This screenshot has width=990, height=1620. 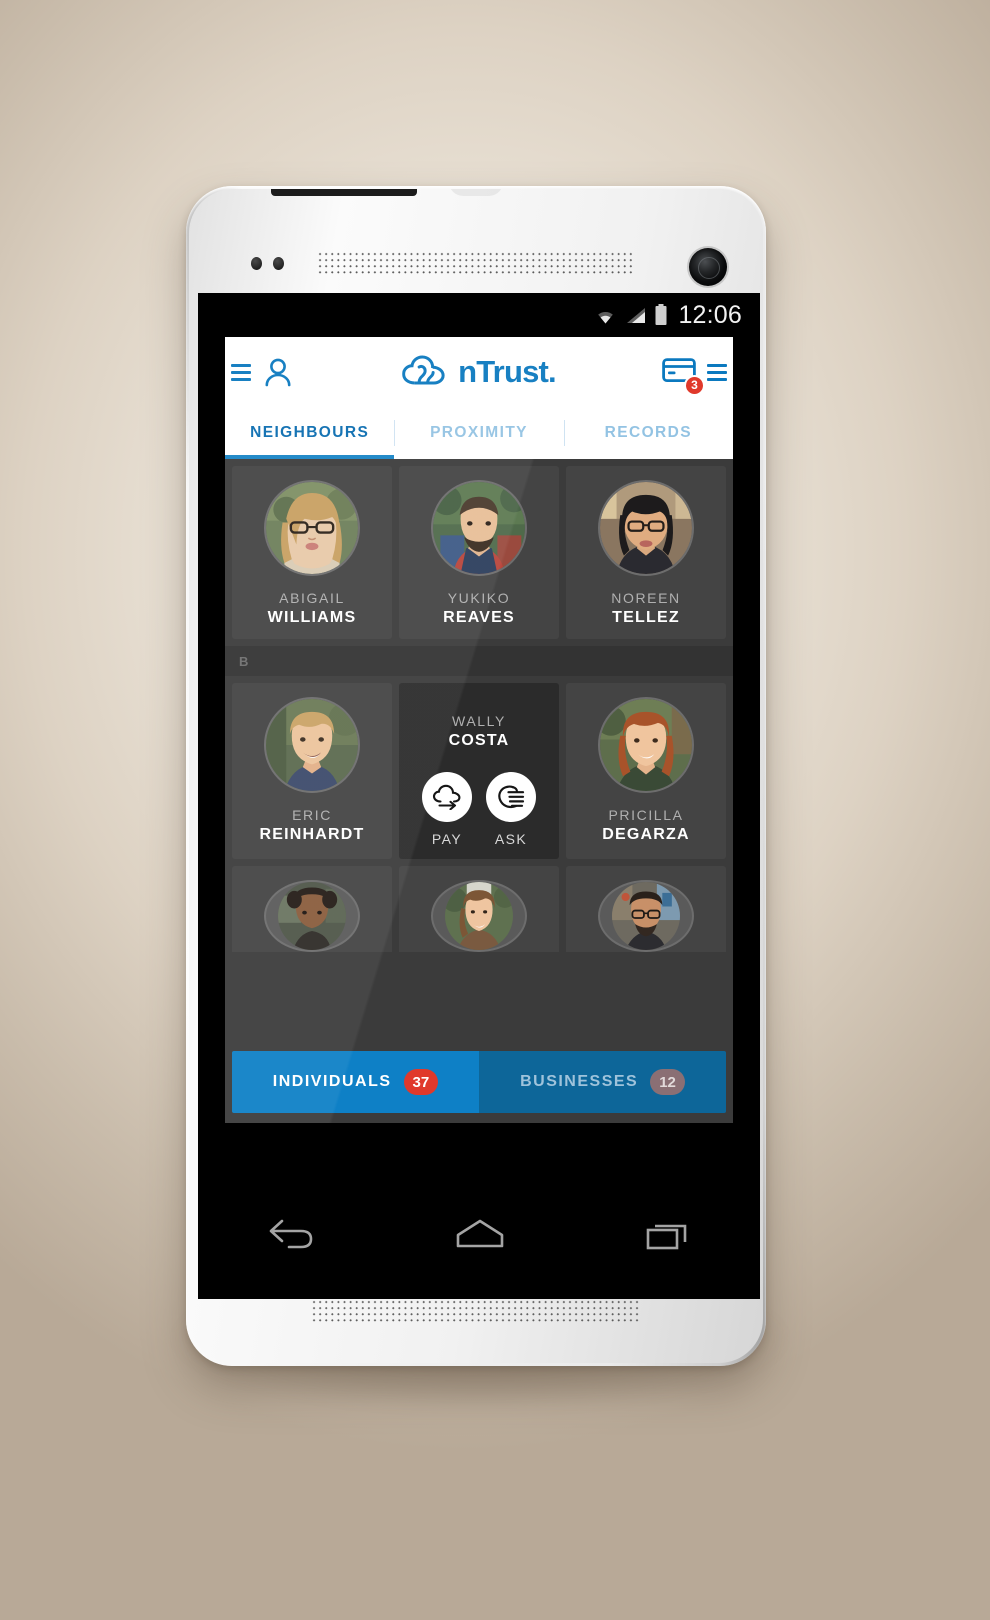 What do you see at coordinates (710, 314) in the screenshot?
I see `status-bar-clock: 12:06` at bounding box center [710, 314].